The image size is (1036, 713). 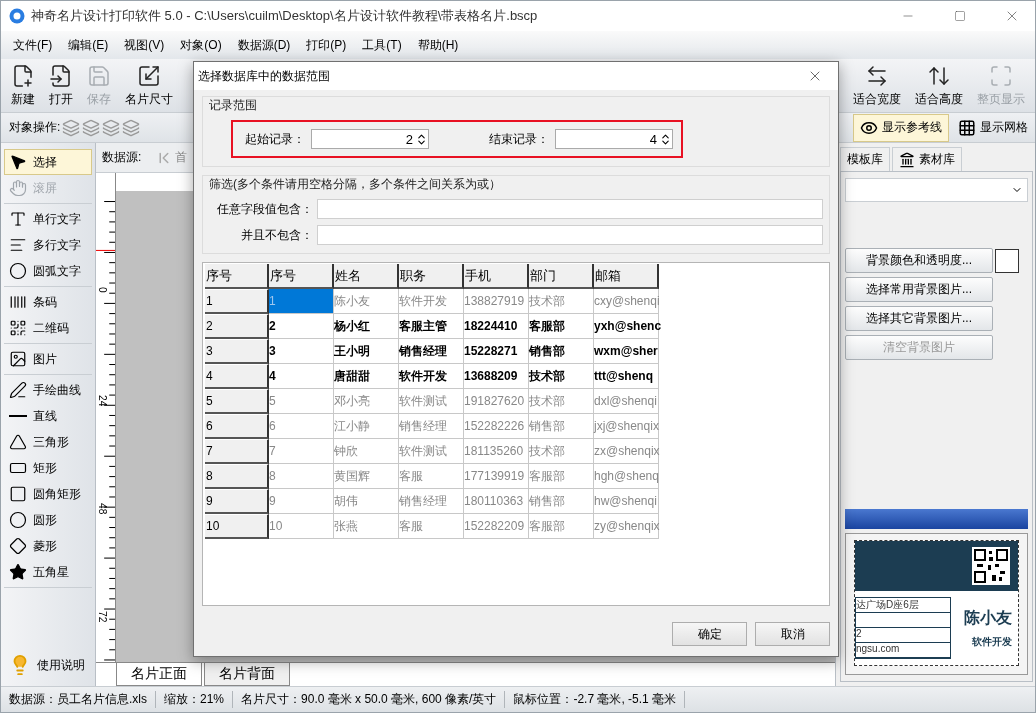 I want to click on dialog-title: 选择数据库中的数据范围, so click(x=264, y=76).